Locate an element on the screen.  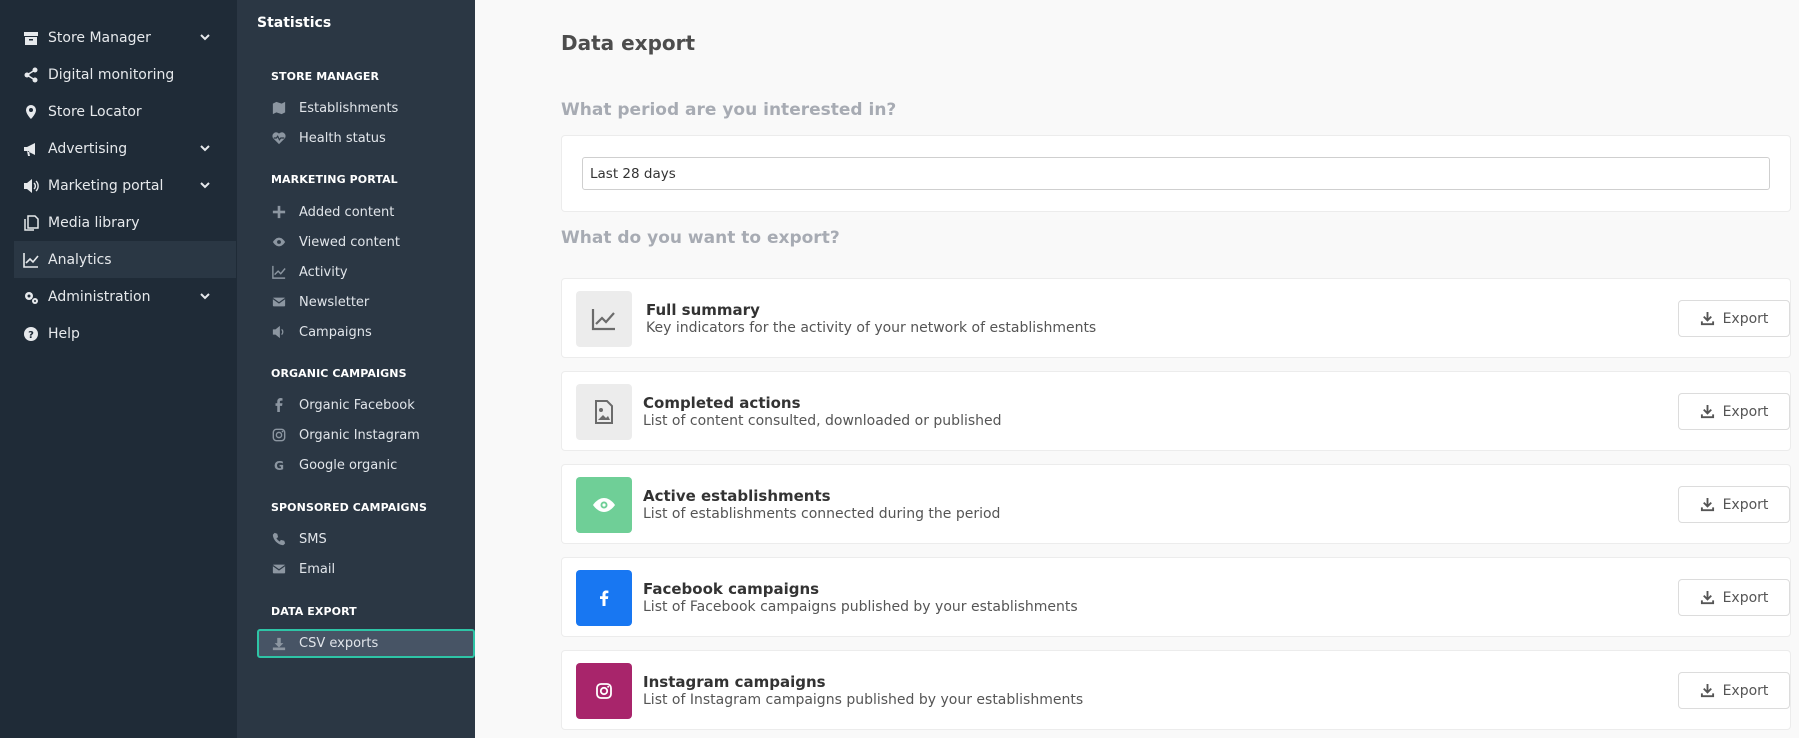
sub-item-campaigns: Campaigns is located at coordinates (371, 332).